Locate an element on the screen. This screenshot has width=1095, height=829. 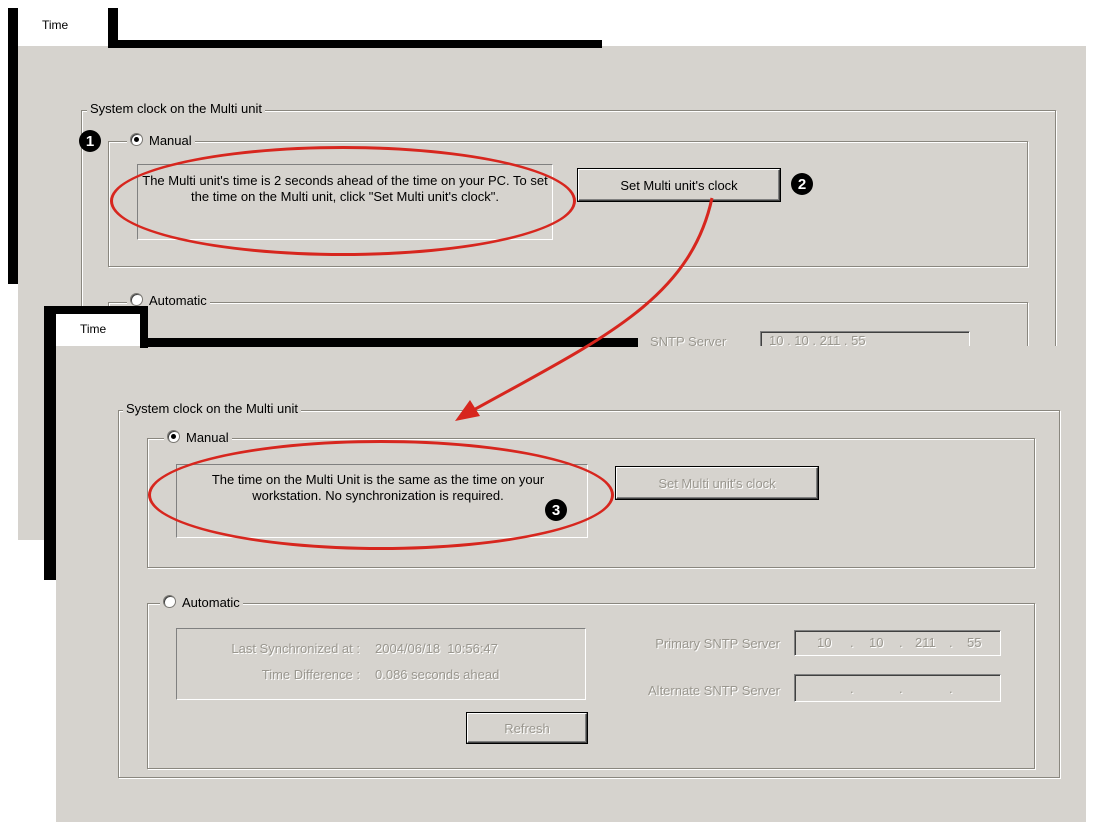
arrow-connector-line is located at coordinates (591, 305).